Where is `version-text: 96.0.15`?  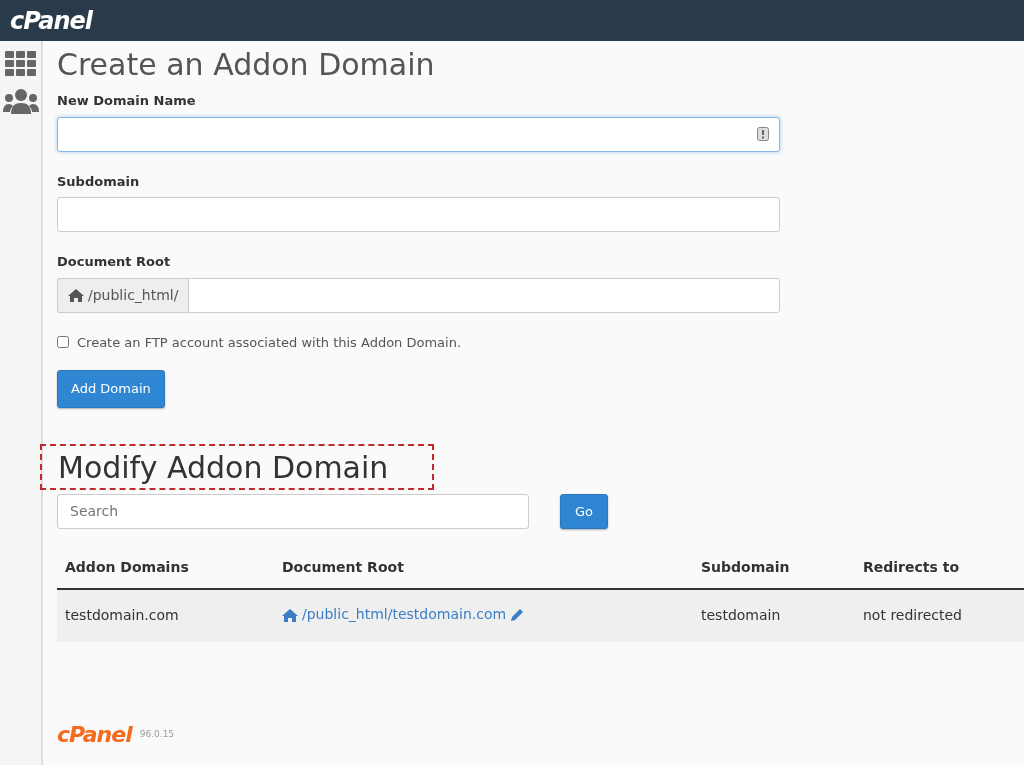 version-text: 96.0.15 is located at coordinates (157, 734).